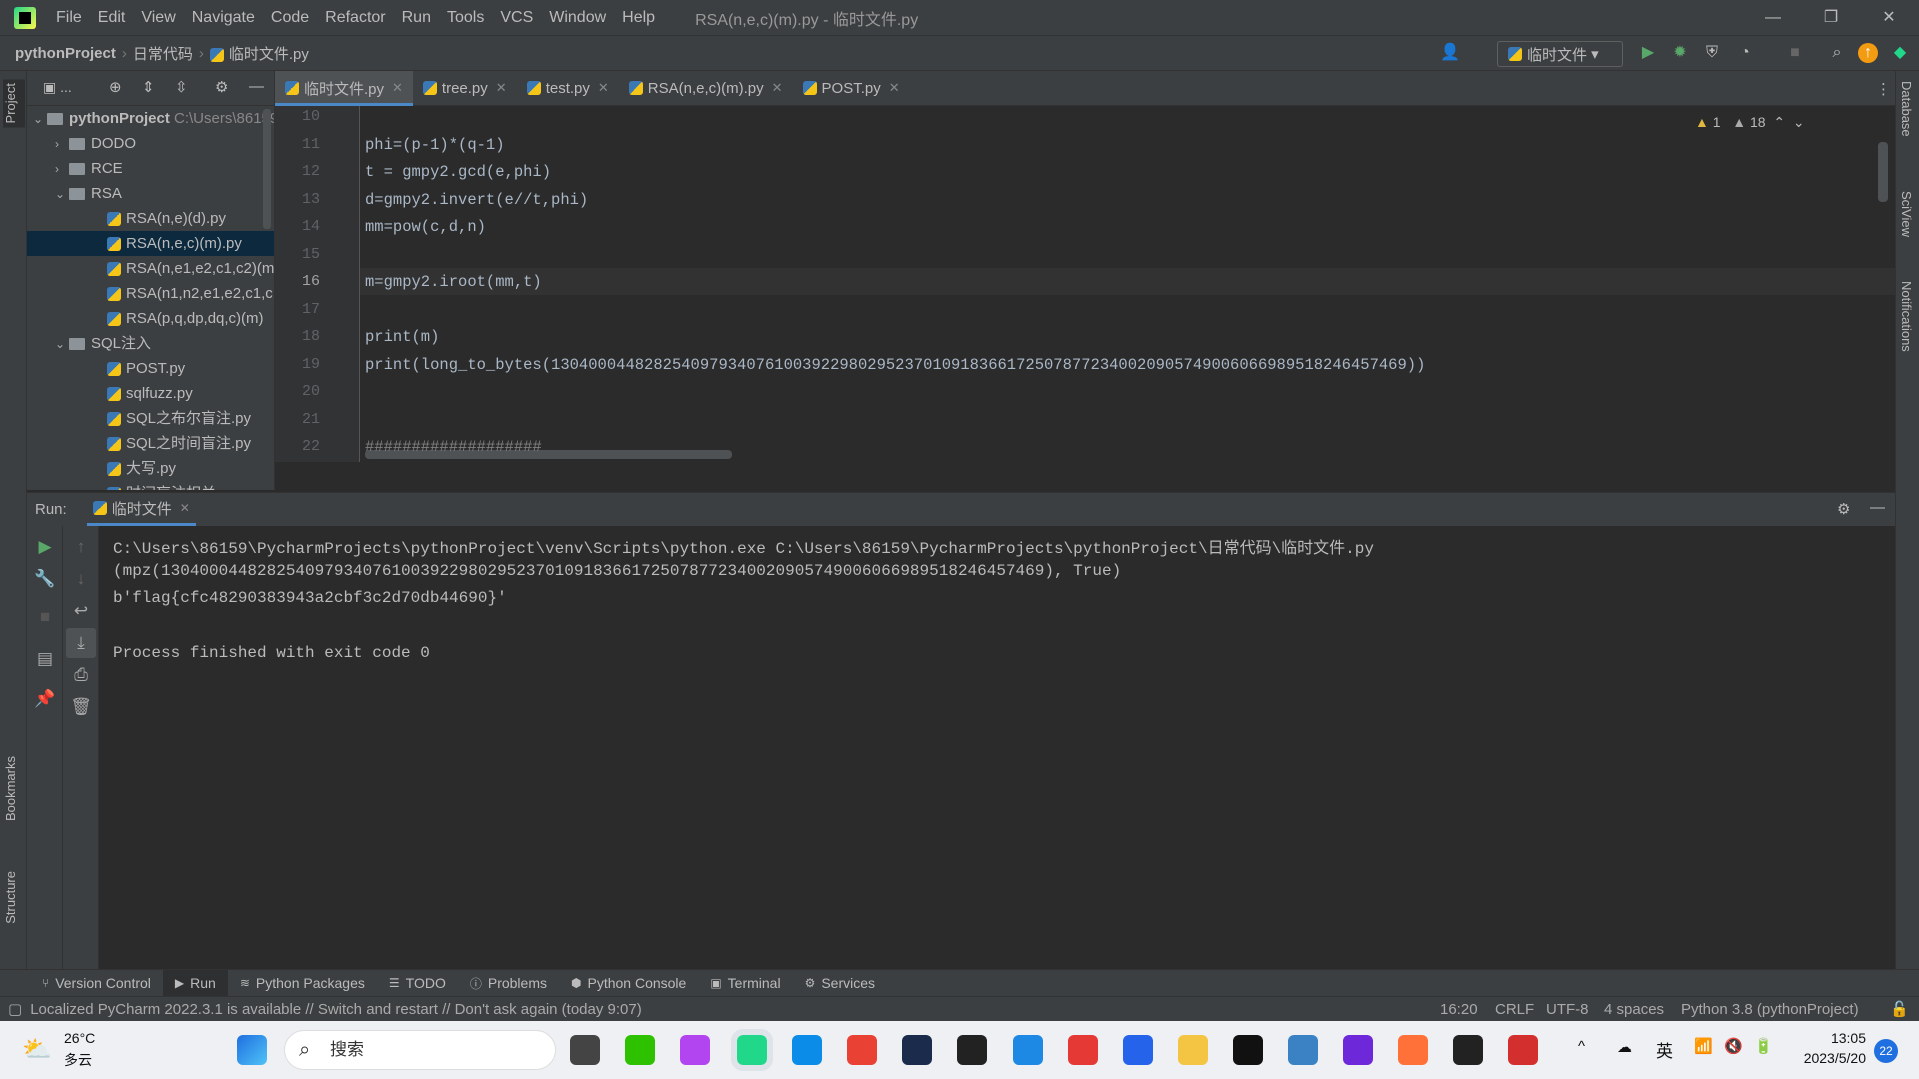  Describe the element at coordinates (1303, 1050) in the screenshot. I see `settings-icon` at that location.